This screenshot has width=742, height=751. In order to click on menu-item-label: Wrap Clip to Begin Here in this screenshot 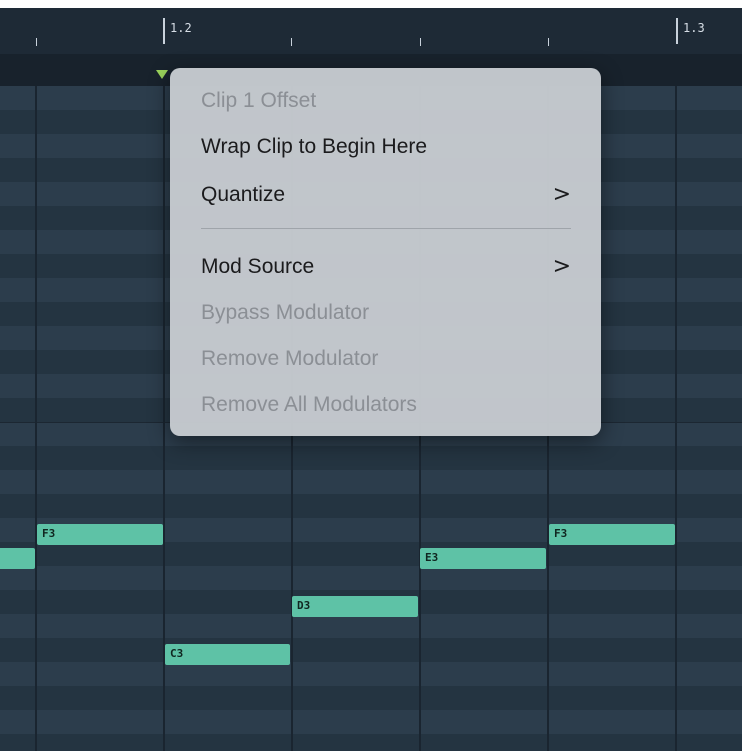, I will do `click(314, 146)`.